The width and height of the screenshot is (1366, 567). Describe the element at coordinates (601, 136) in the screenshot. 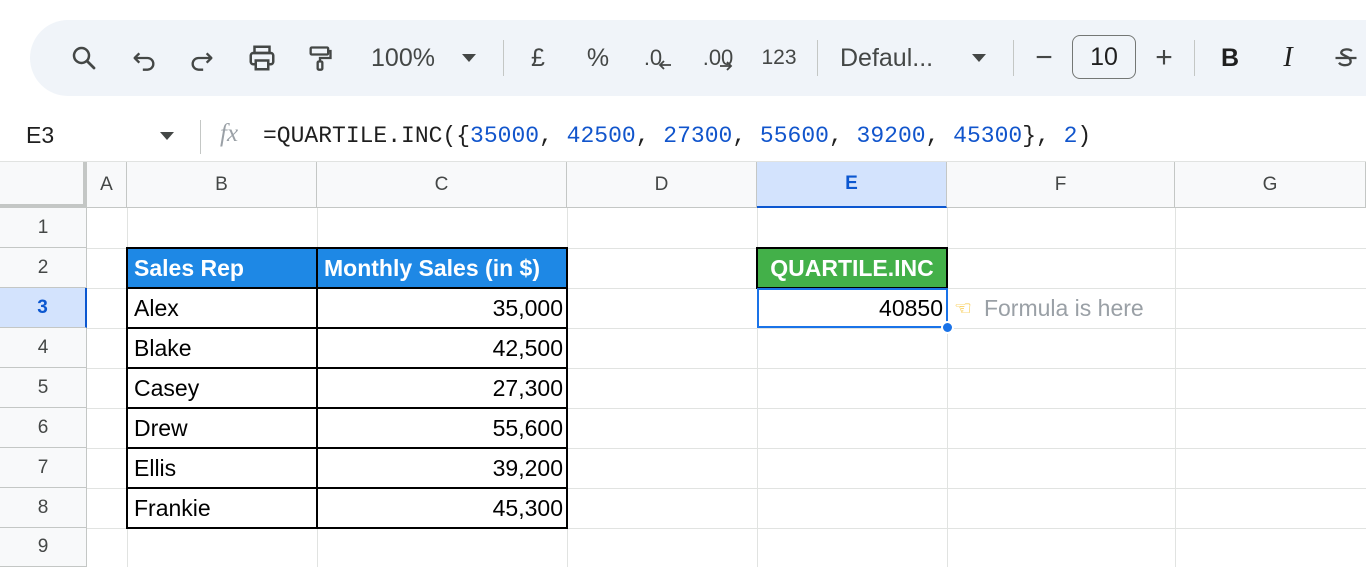

I see `formula-arg: 42500` at that location.